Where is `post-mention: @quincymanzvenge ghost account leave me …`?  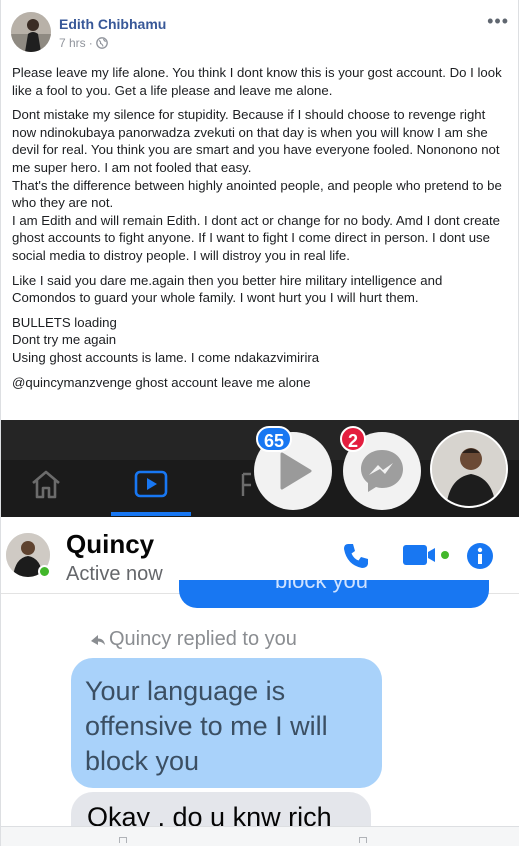
post-mention: @quincymanzvenge ghost account leave me … is located at coordinates (161, 382).